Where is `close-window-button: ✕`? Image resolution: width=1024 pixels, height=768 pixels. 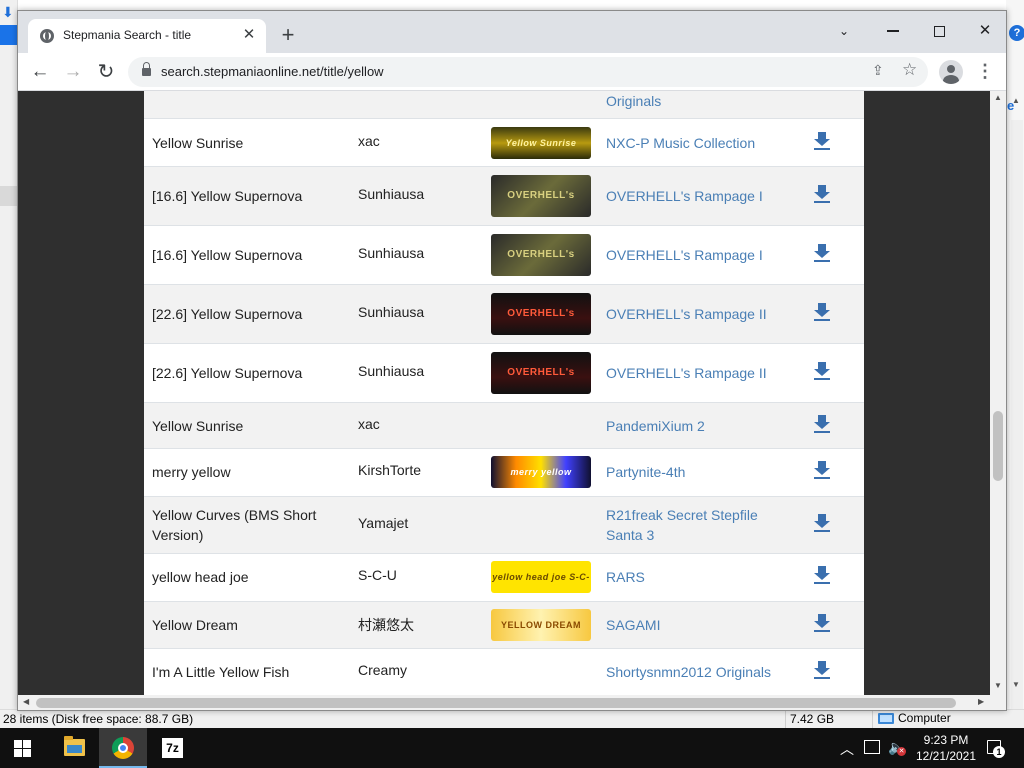 close-window-button: ✕ is located at coordinates (984, 31).